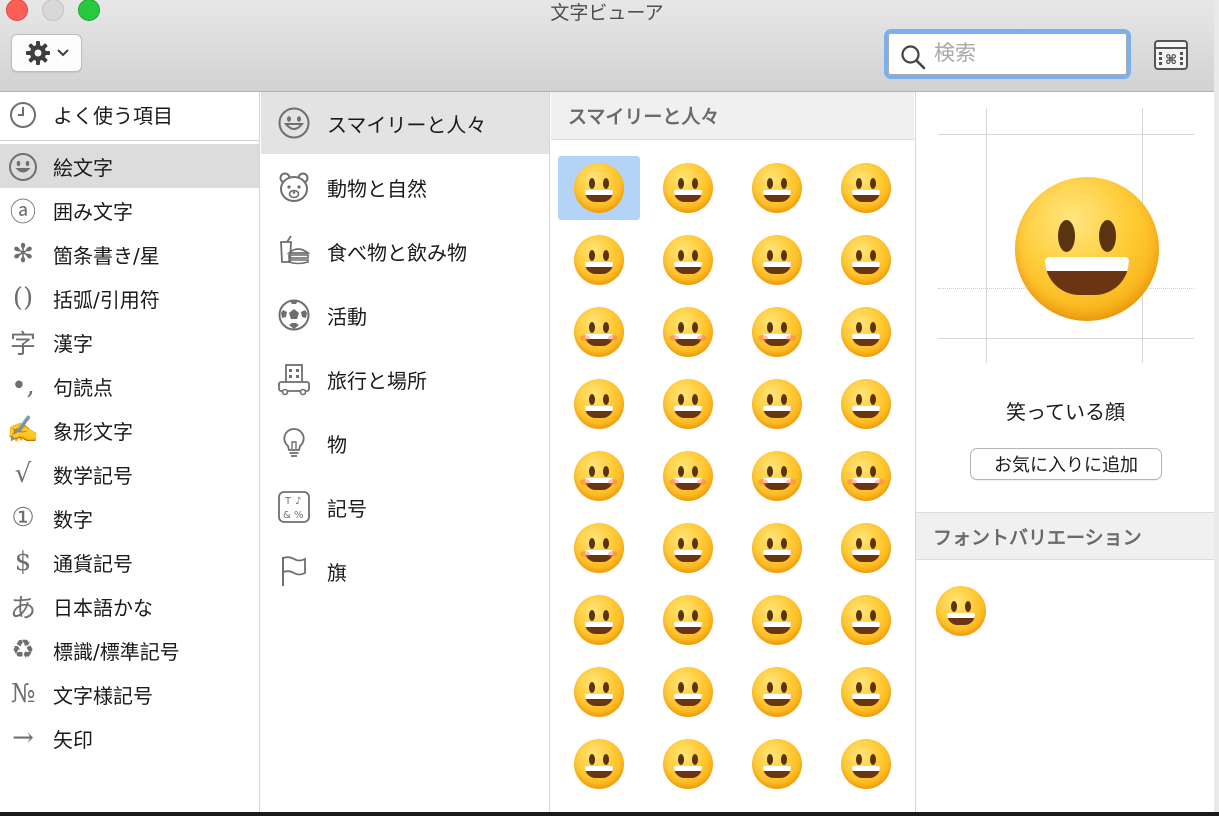 The image size is (1219, 816). I want to click on emoji-smiling-face-smiling-eyes, so click(688, 332).